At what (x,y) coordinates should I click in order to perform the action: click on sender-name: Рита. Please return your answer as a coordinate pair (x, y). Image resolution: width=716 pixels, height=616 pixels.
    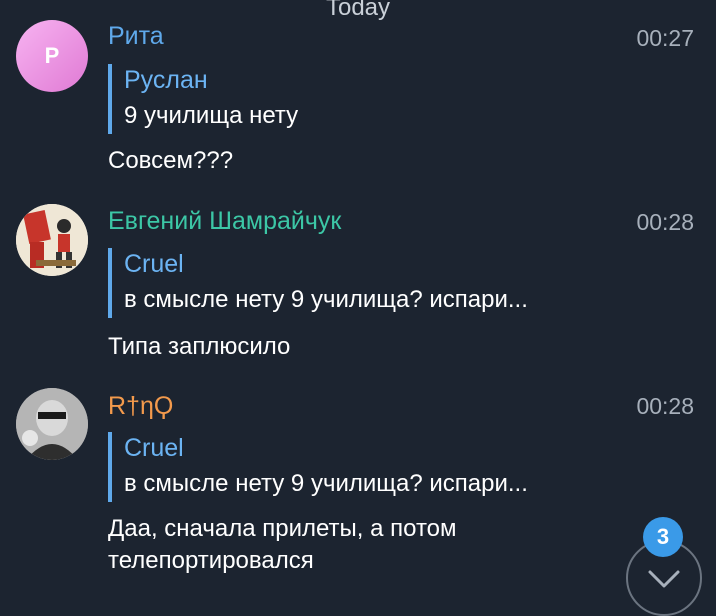
    Looking at the image, I should click on (136, 36).